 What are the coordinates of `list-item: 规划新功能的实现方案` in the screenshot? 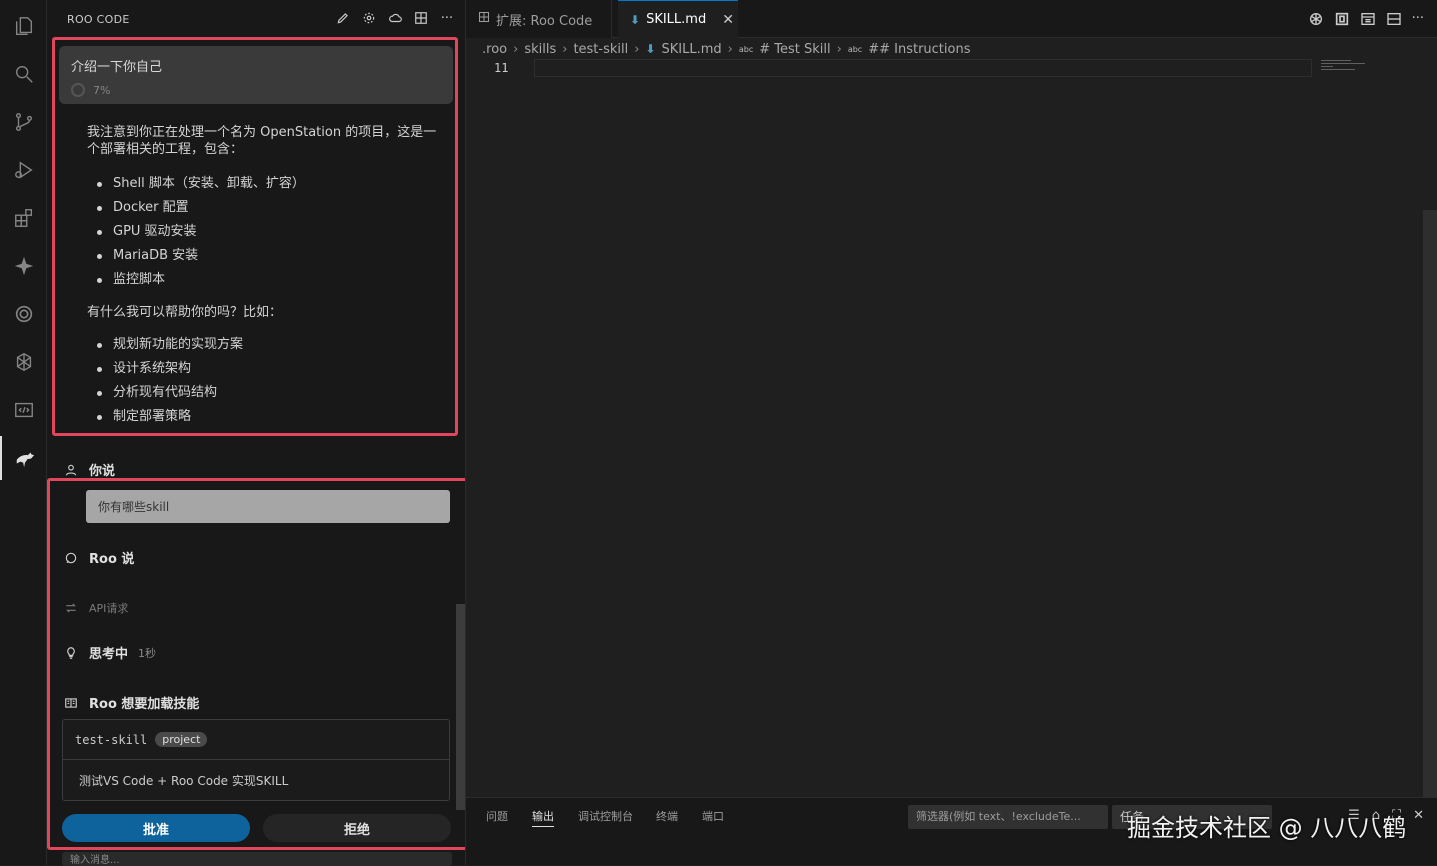 It's located at (267, 345).